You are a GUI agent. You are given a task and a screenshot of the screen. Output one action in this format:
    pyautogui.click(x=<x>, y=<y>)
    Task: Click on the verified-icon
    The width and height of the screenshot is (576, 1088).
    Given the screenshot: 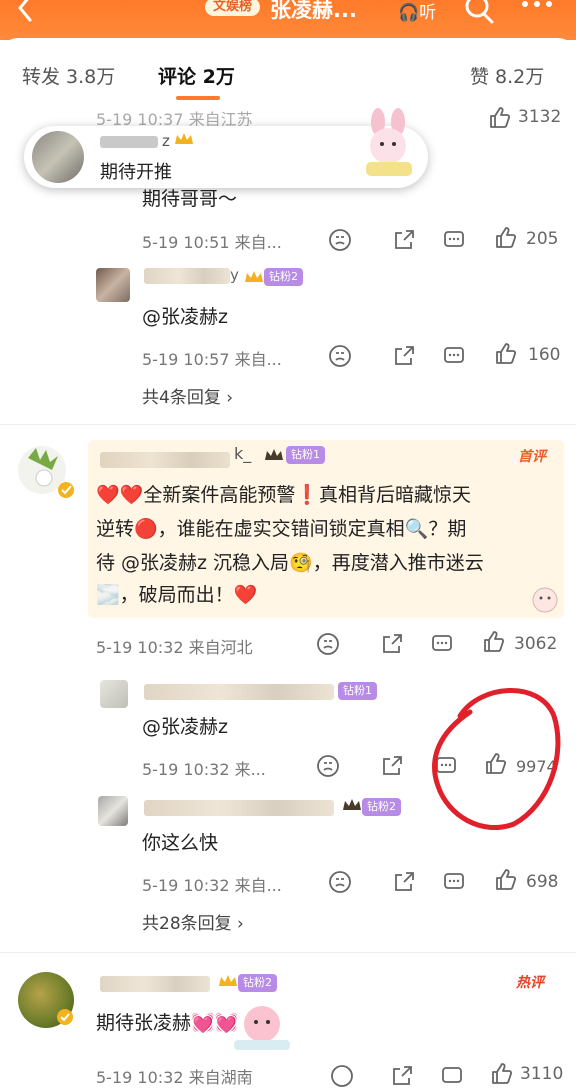 What is the action you would take?
    pyautogui.click(x=65, y=1017)
    